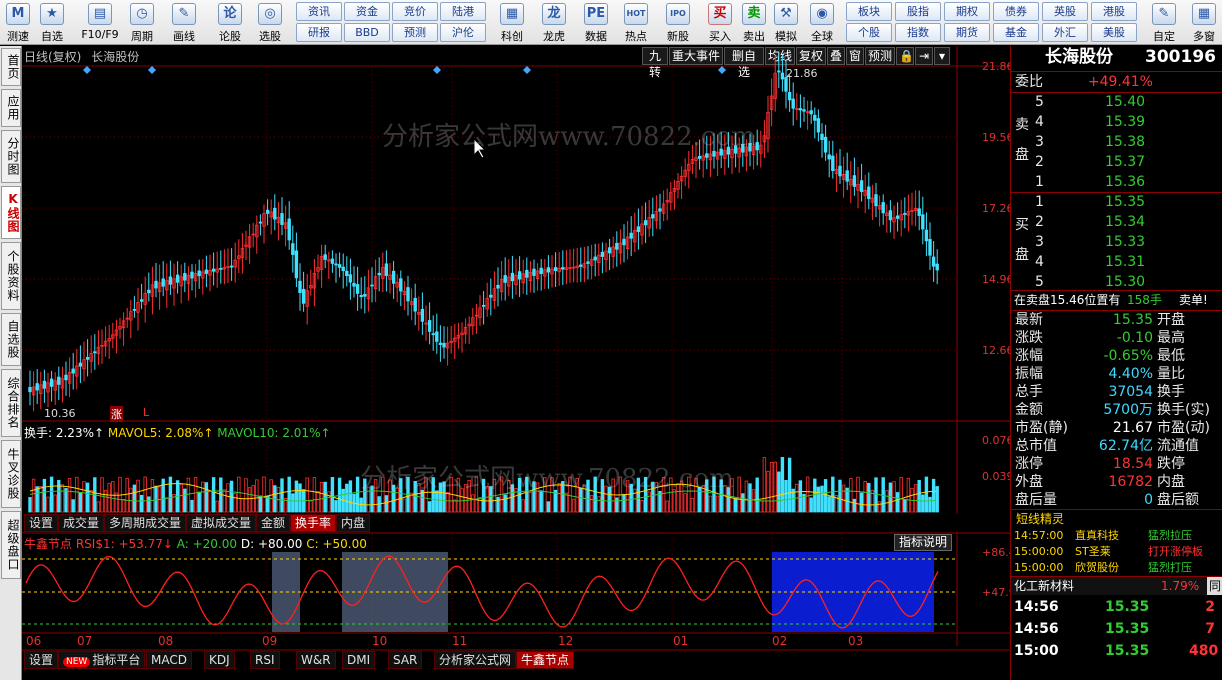 The height and width of the screenshot is (680, 1222). I want to click on toolbar-sell-button: 卖卖出, so click(754, 22).